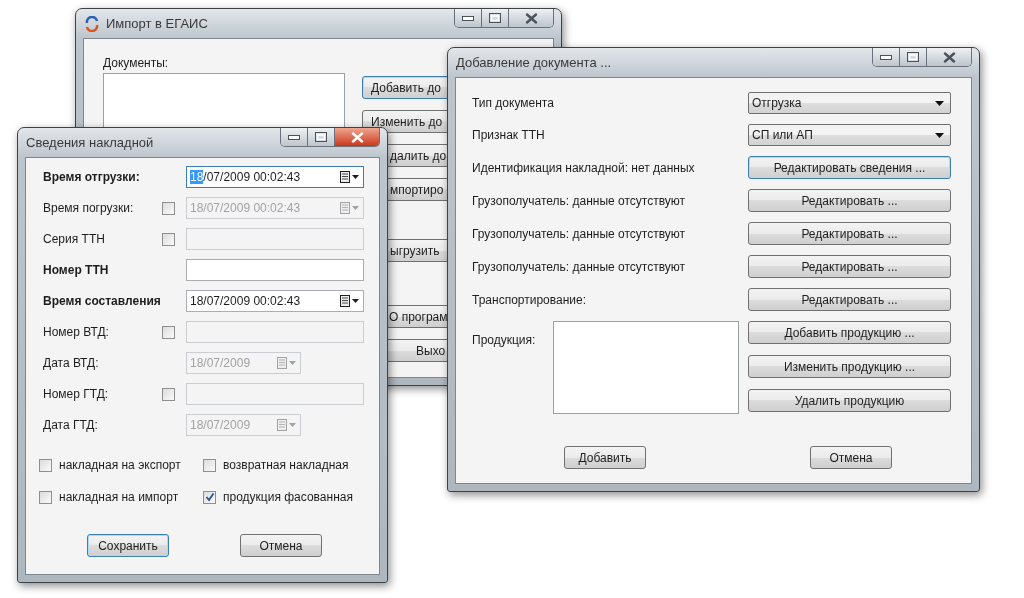 This screenshot has height=598, width=1024. Describe the element at coordinates (89, 208) in the screenshot. I see `field-label: Время погрузки:` at that location.